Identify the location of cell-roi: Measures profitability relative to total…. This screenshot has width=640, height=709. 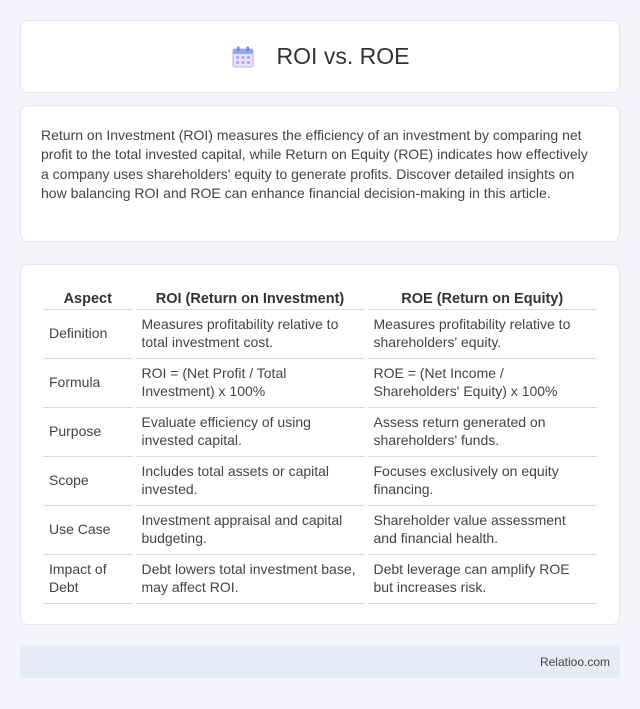
(251, 334).